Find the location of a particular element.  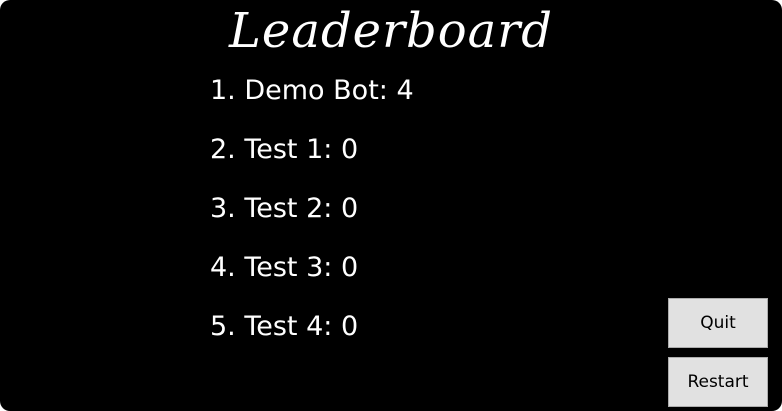

leaderboard-entry: 2. Test 1: 0 is located at coordinates (284, 149).